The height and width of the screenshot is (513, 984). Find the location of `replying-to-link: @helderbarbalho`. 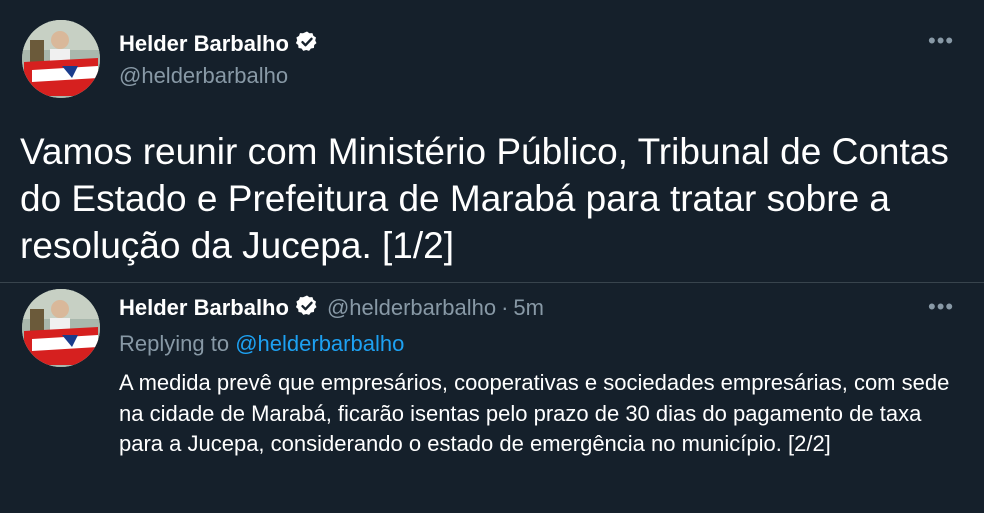

replying-to-link: @helderbarbalho is located at coordinates (319, 343).